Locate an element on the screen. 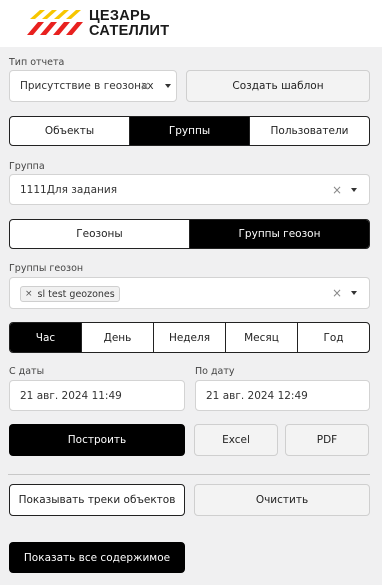 The image size is (382, 585). geozone-chip-label: sl test geozones is located at coordinates (76, 294).